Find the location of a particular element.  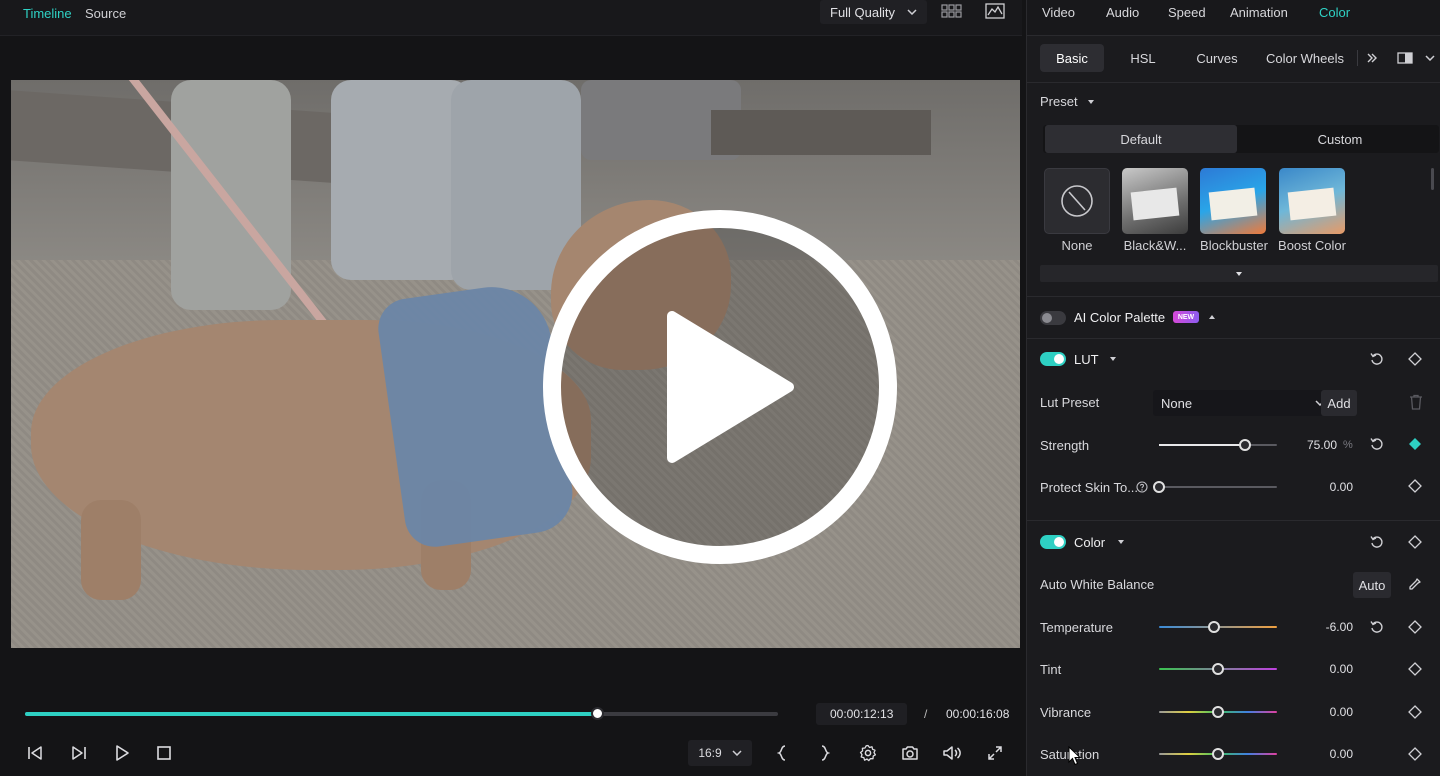

saturation-value: 0.00 is located at coordinates (1330, 754).